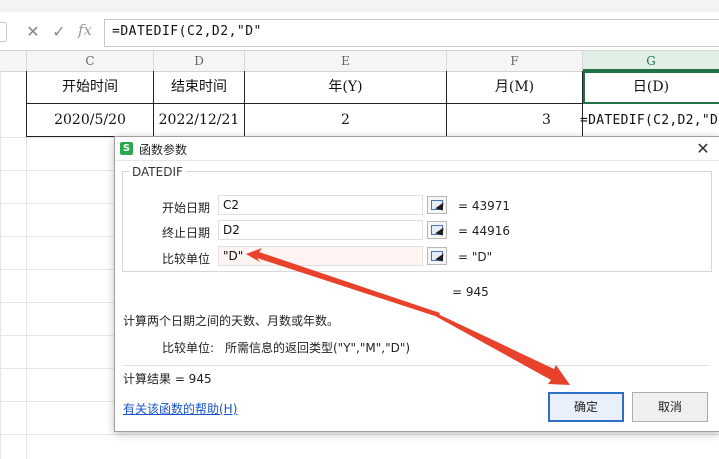 The width and height of the screenshot is (719, 459). Describe the element at coordinates (515, 87) in the screenshot. I see `cell-f1: 月(M)` at that location.